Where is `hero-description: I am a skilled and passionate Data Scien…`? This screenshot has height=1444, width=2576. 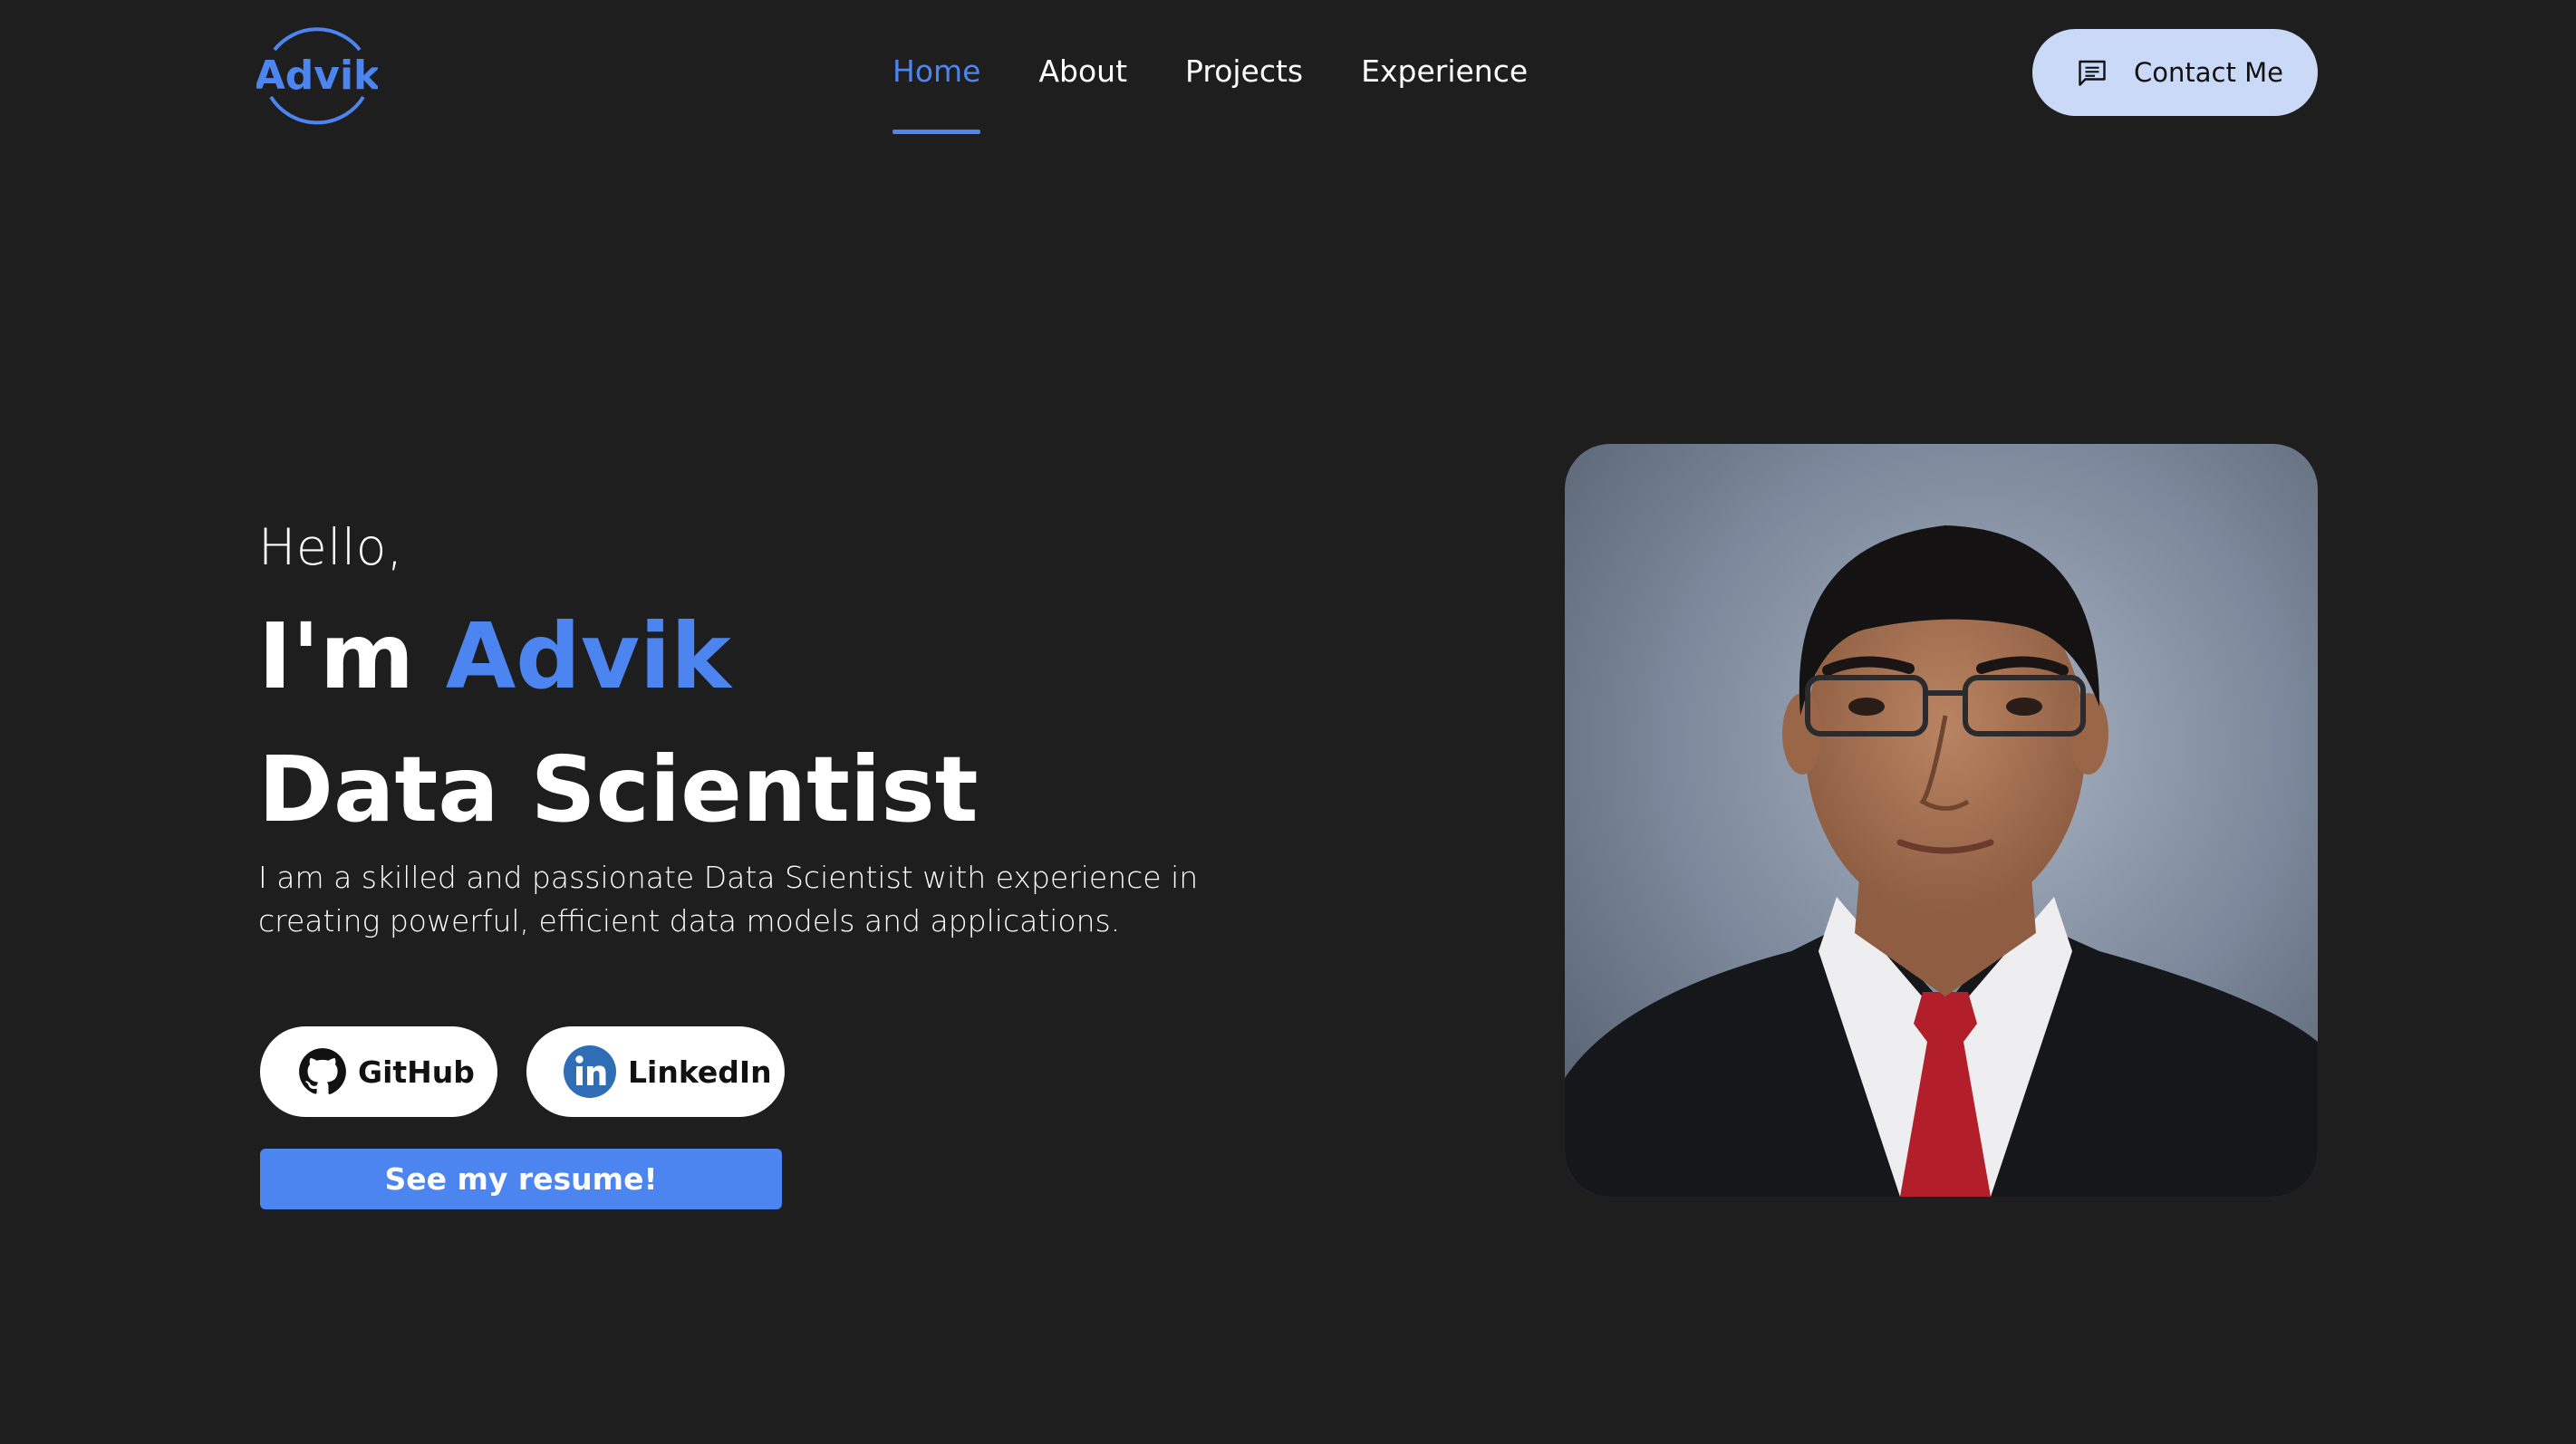 hero-description: I am a skilled and passionate Data Scien… is located at coordinates (728, 899).